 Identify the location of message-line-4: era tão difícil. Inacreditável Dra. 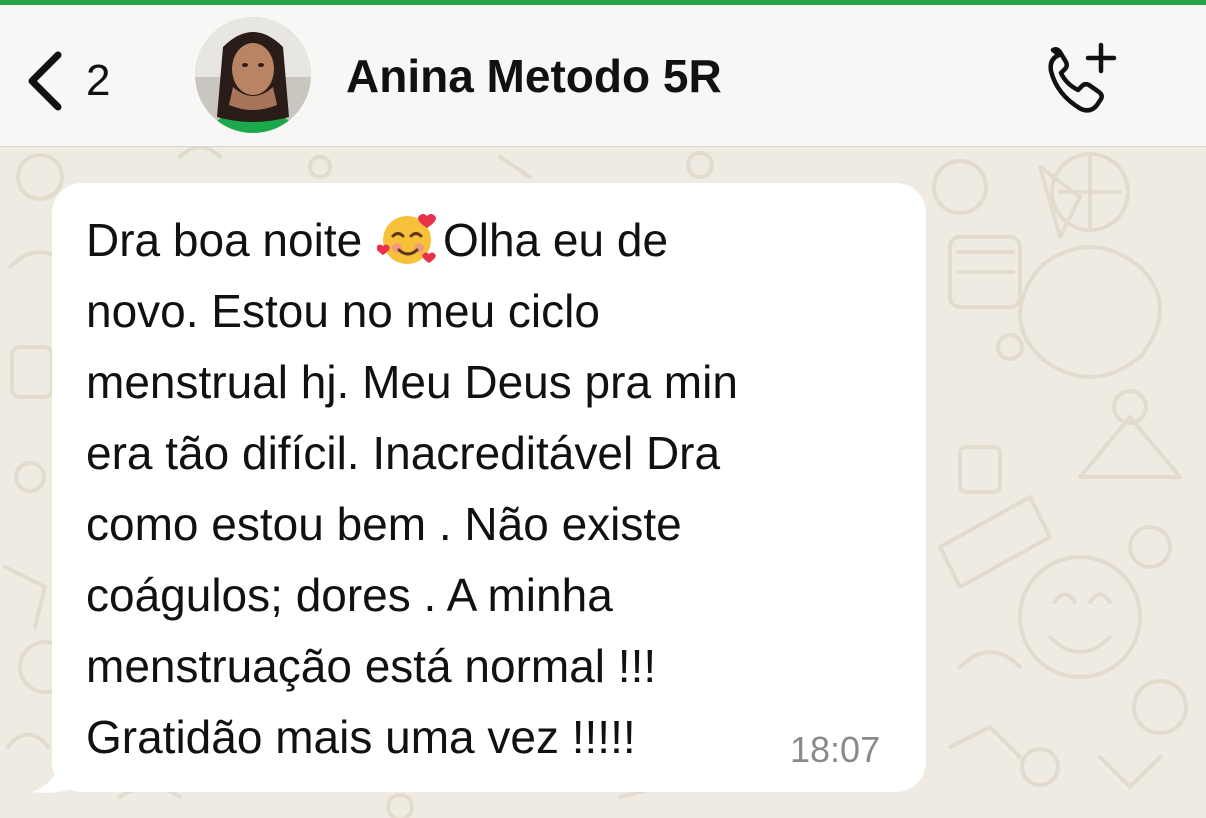
(403, 453).